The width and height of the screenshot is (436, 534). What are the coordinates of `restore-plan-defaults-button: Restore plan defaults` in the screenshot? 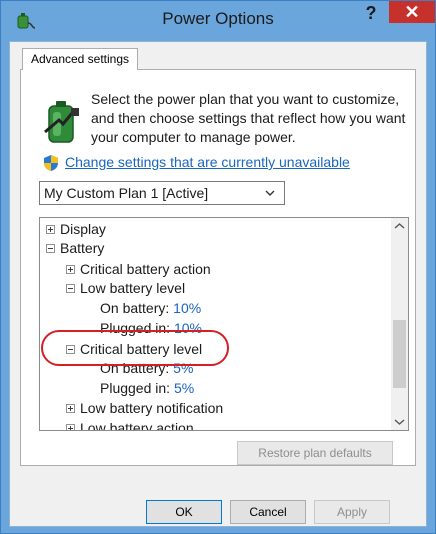 It's located at (315, 453).